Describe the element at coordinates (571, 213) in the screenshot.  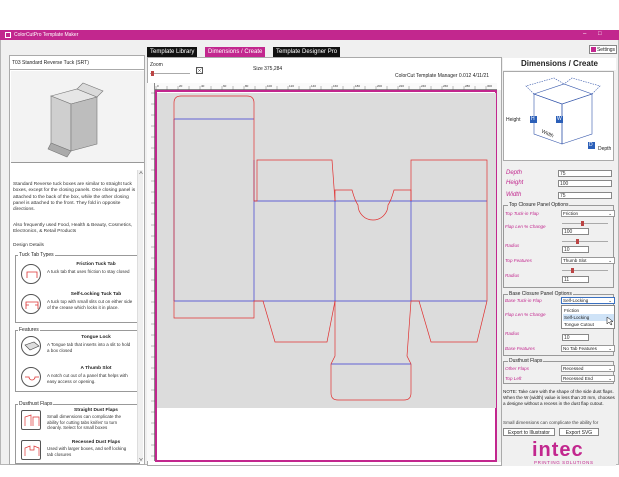
I see `top-tuck-flap-value: Friction` at that location.